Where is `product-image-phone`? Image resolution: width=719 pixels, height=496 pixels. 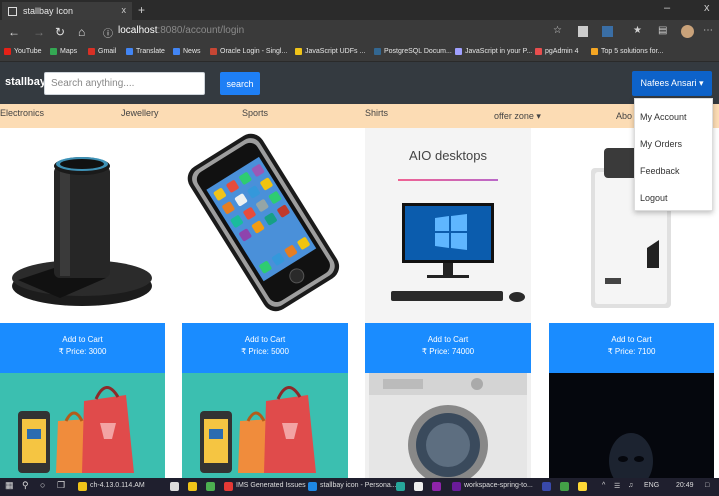 product-image-phone is located at coordinates (265, 225).